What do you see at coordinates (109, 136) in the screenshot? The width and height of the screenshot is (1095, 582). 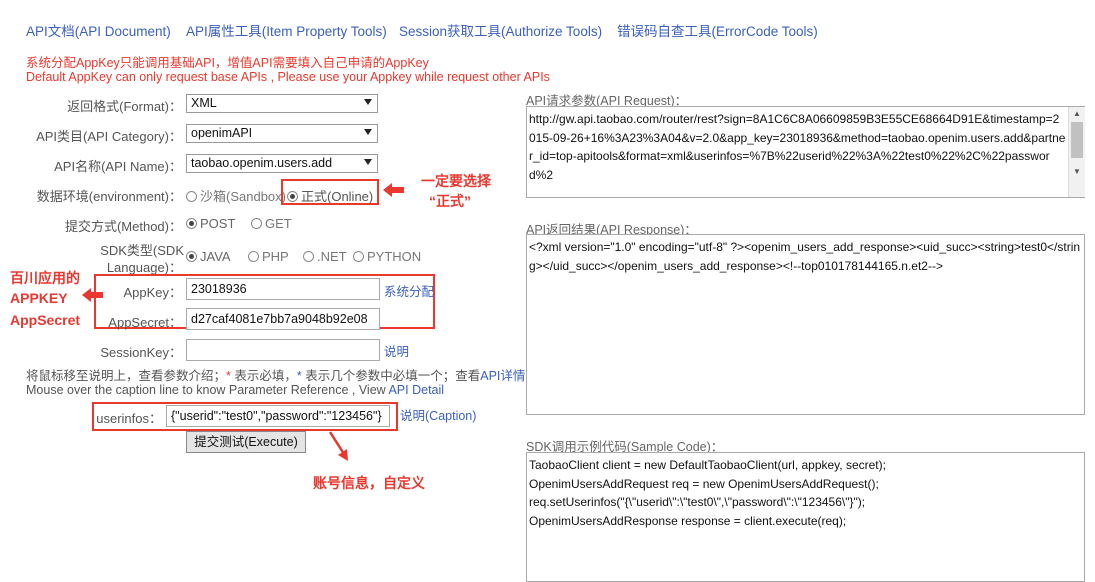 I see `category-label: API类目(API Category)：` at bounding box center [109, 136].